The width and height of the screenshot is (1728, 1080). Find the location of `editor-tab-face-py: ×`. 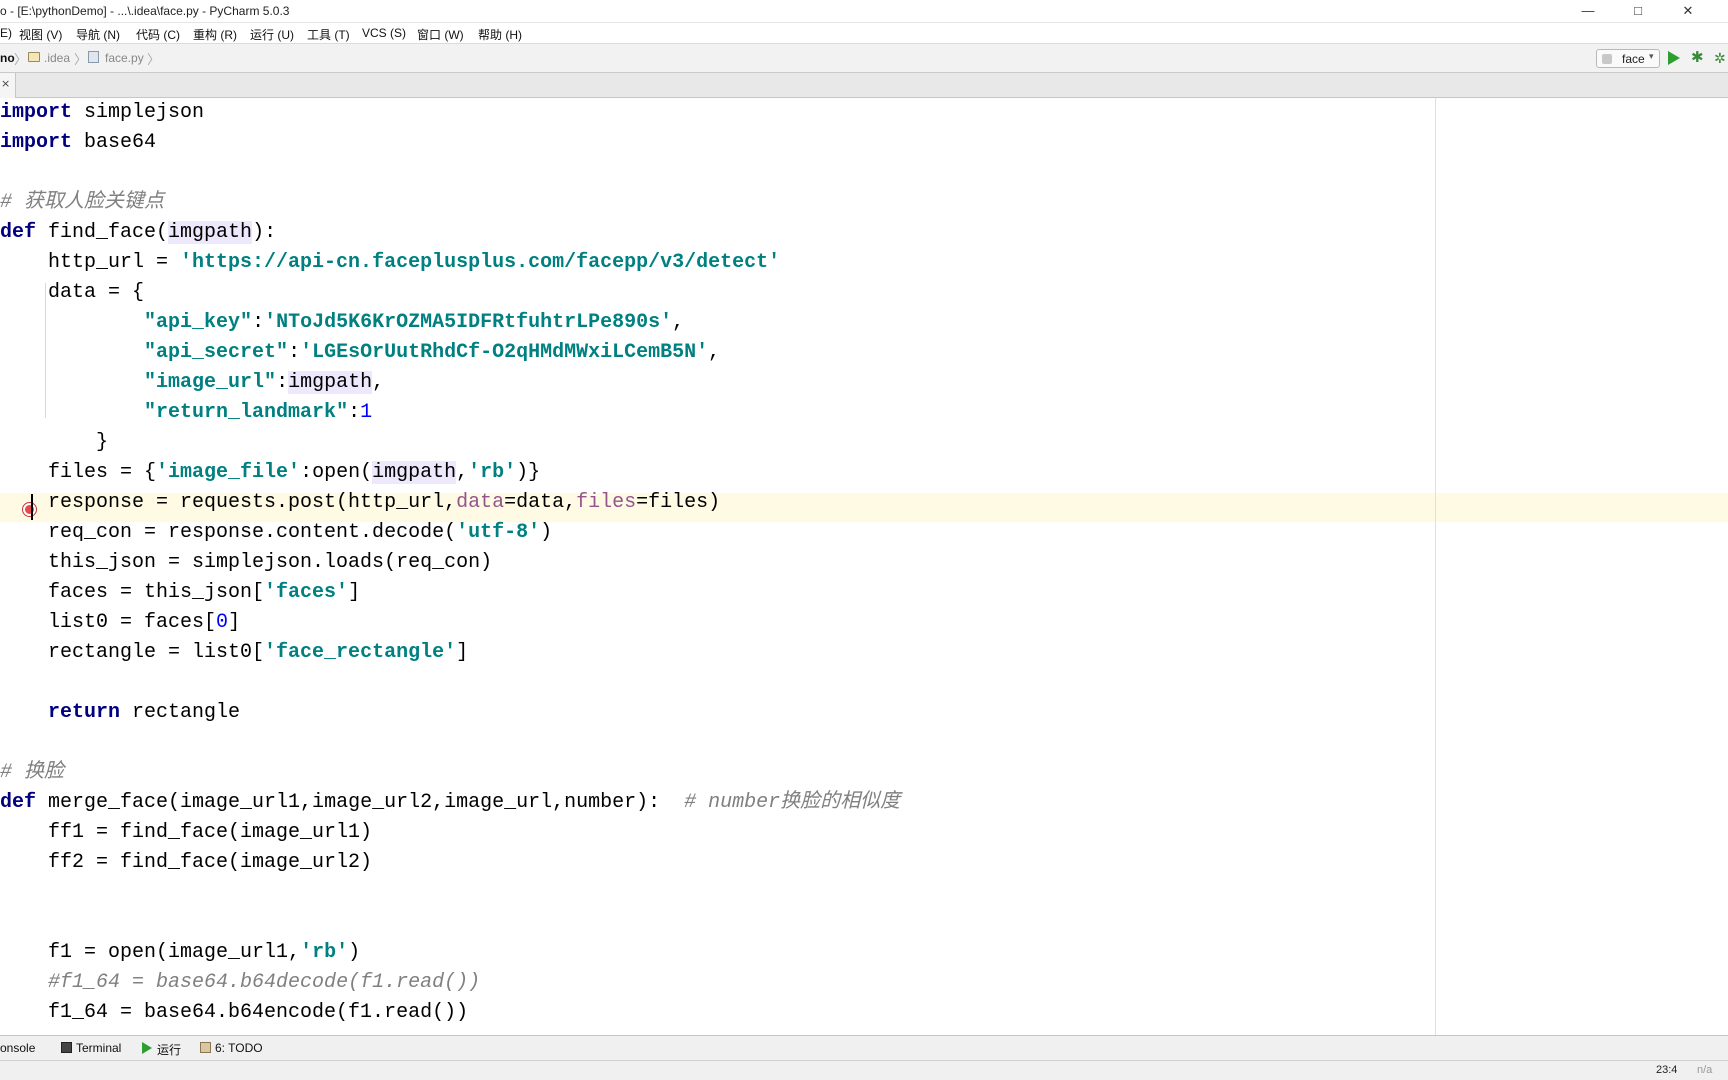

editor-tab-face-py: × is located at coordinates (8, 85).